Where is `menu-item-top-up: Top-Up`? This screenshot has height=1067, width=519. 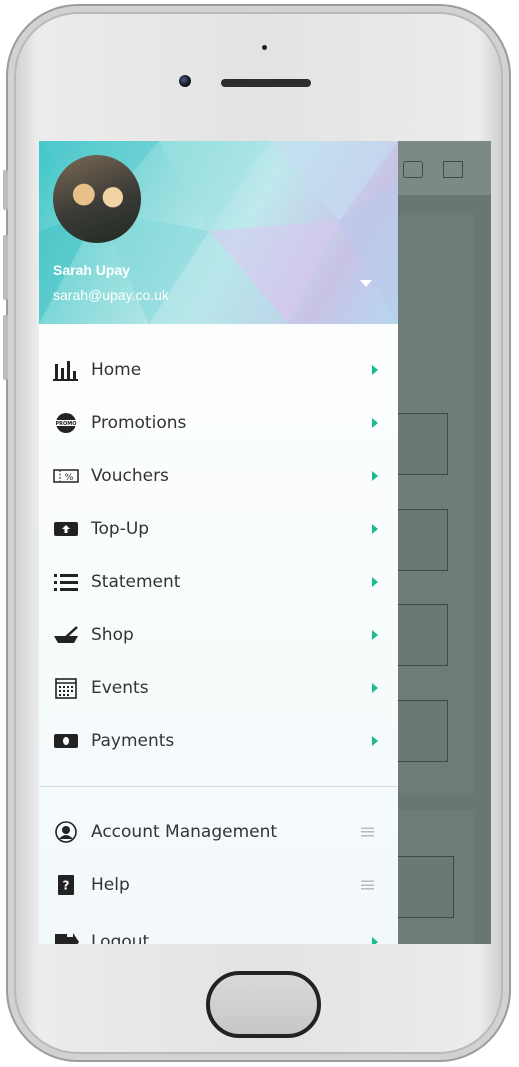 menu-item-top-up: Top-Up is located at coordinates (218, 529).